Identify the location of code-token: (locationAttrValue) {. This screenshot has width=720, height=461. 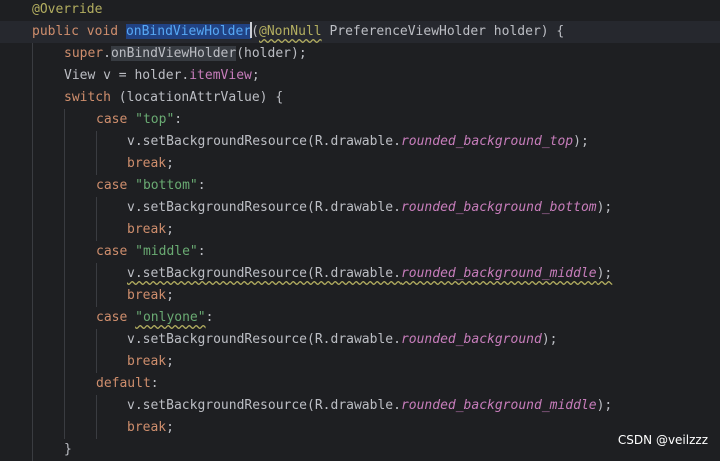
(197, 97).